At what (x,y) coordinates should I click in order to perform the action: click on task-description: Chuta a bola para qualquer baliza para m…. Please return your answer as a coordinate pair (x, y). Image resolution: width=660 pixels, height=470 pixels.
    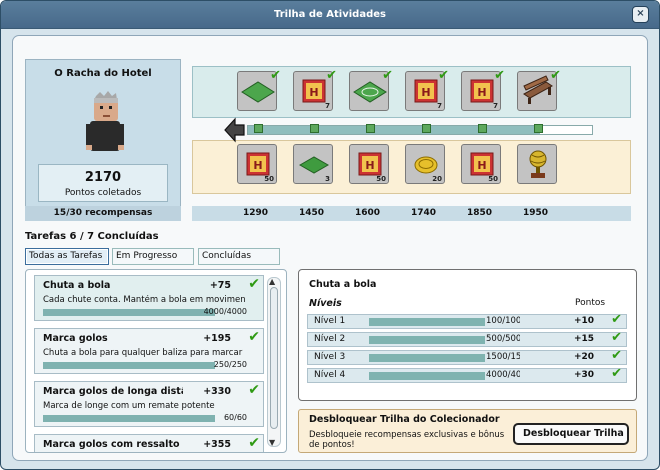
    Looking at the image, I should click on (143, 353).